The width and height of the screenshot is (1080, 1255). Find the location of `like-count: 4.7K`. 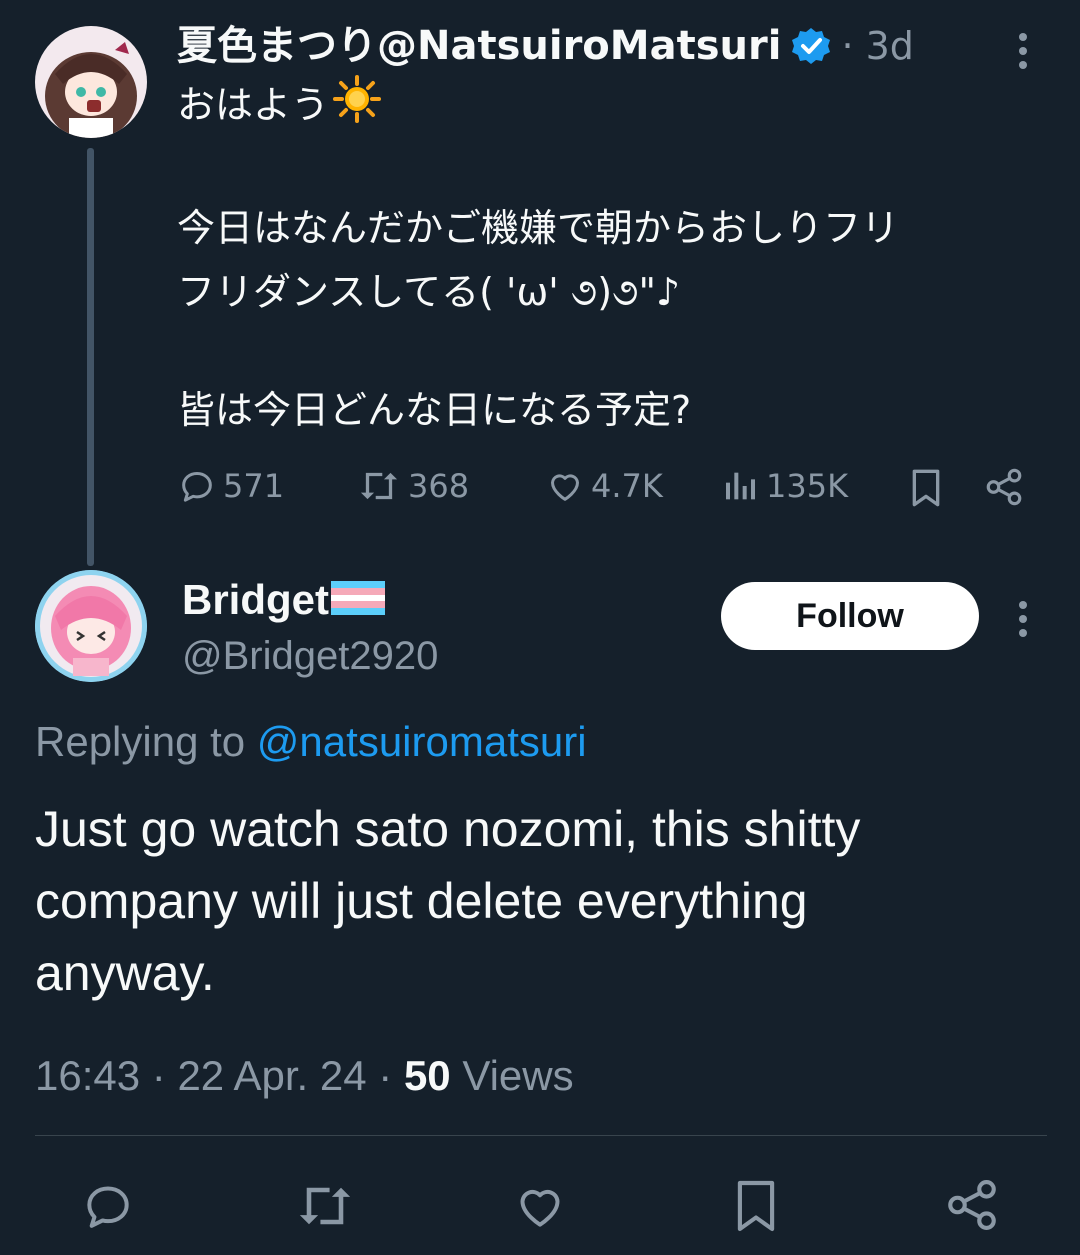

like-count: 4.7K is located at coordinates (627, 486).